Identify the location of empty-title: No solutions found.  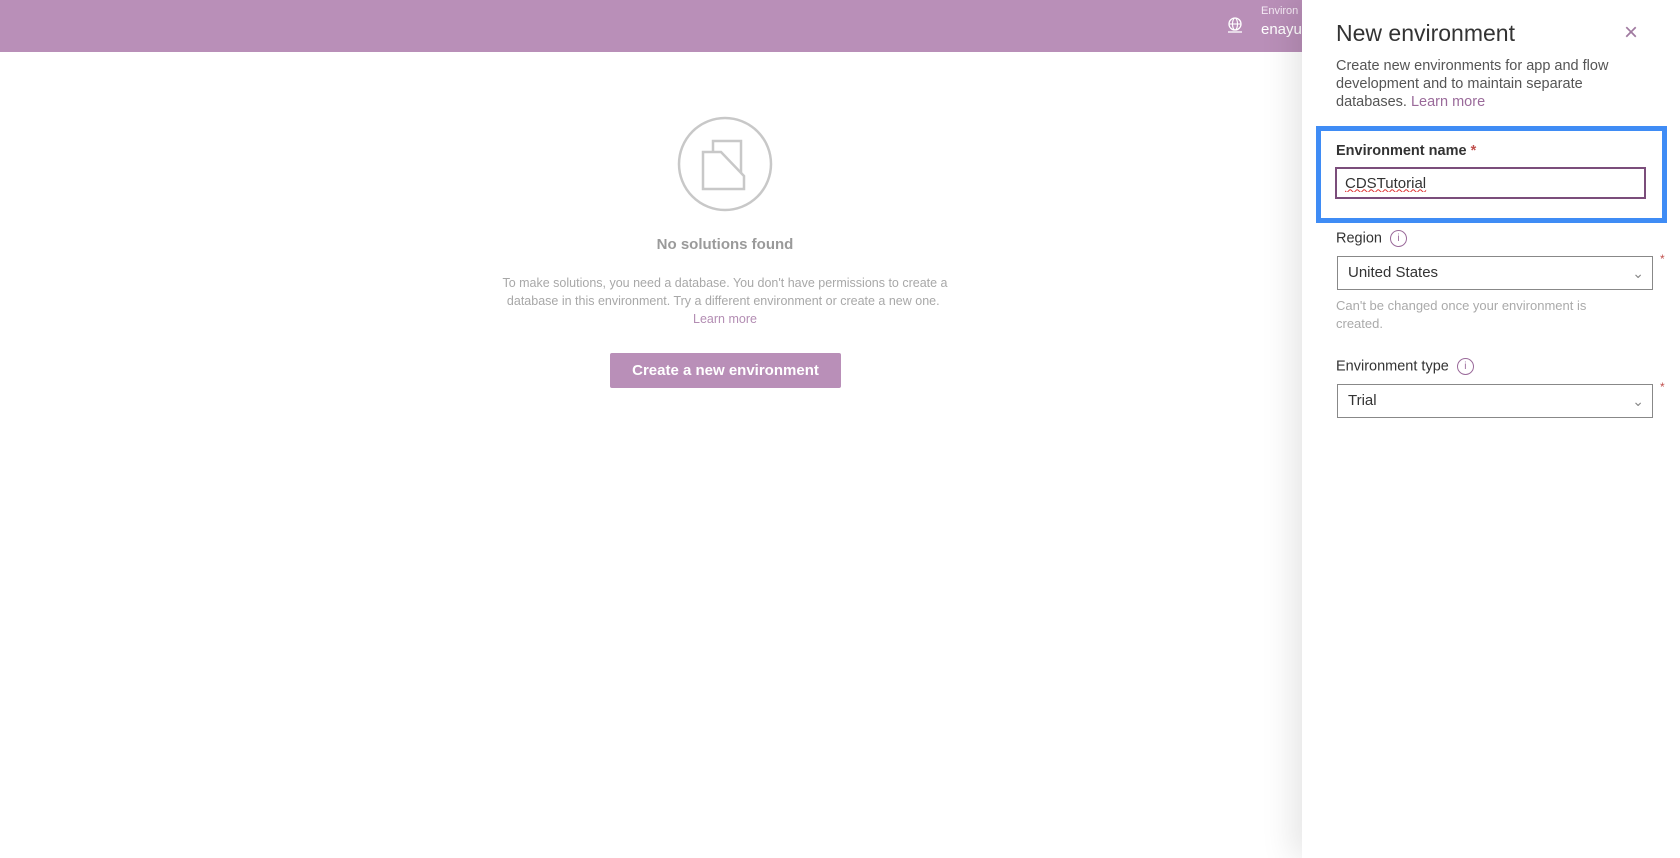
(725, 244).